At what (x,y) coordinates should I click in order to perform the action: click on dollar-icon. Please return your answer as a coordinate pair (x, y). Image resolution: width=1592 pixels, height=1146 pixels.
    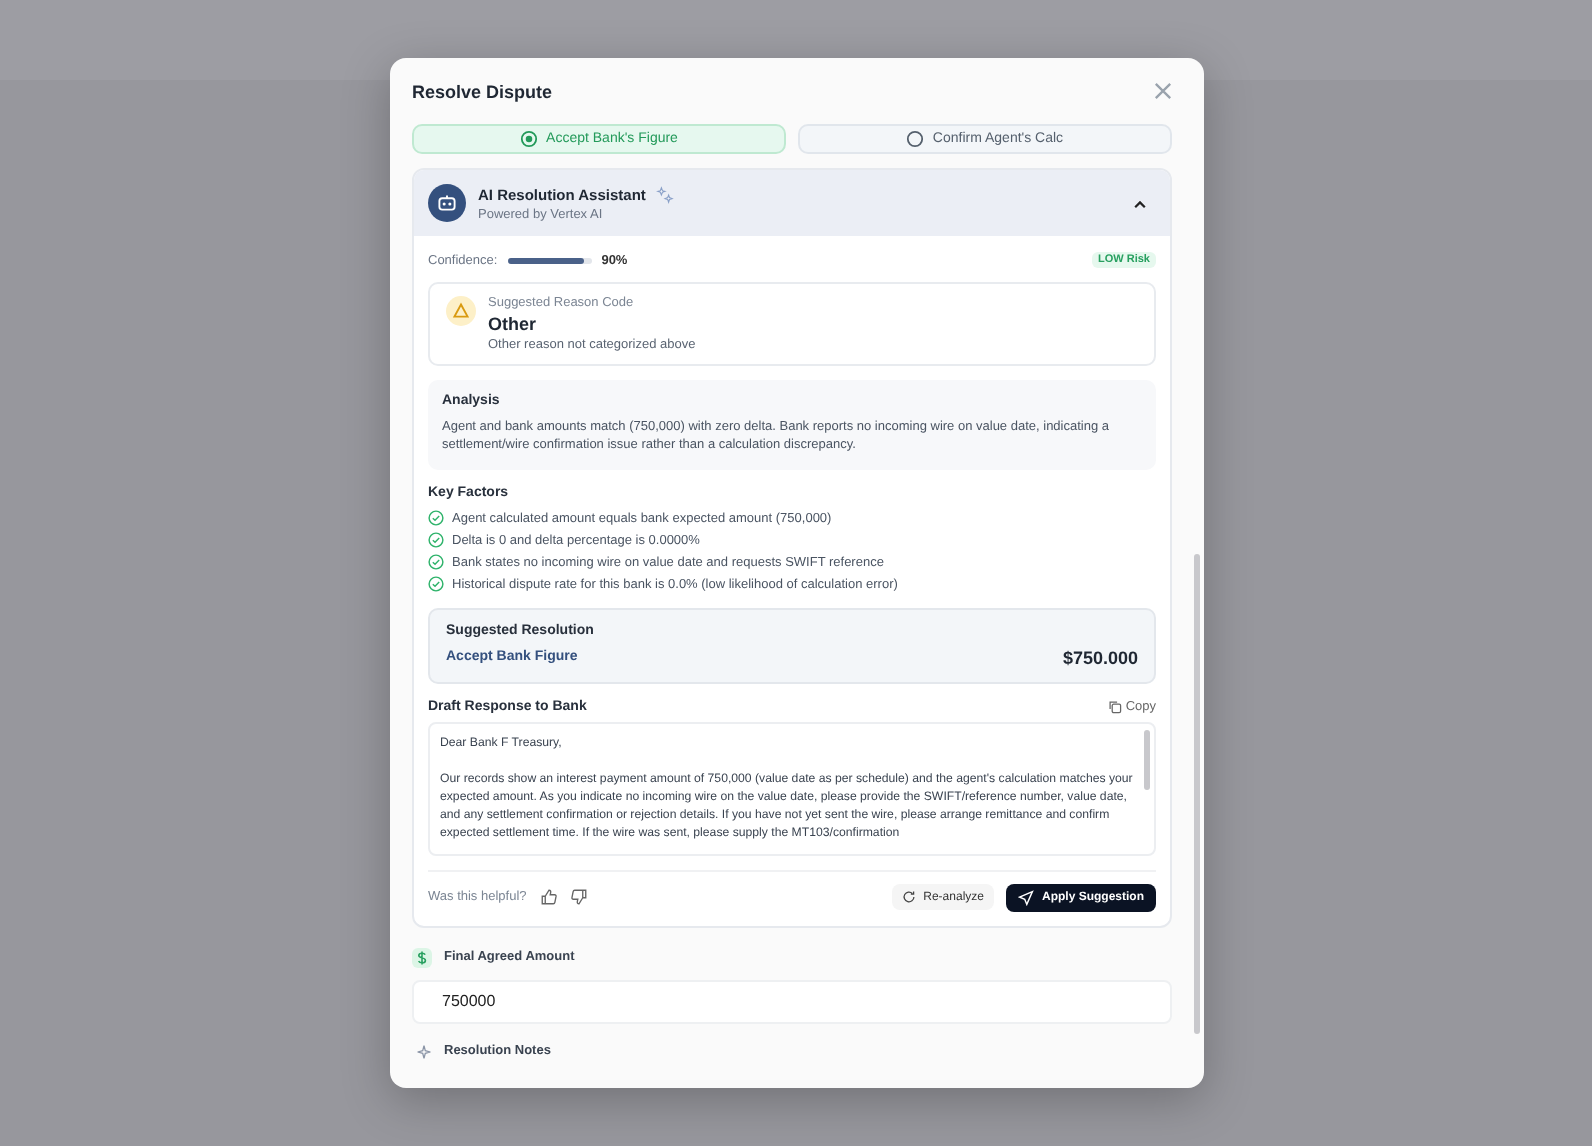
    Looking at the image, I should click on (422, 957).